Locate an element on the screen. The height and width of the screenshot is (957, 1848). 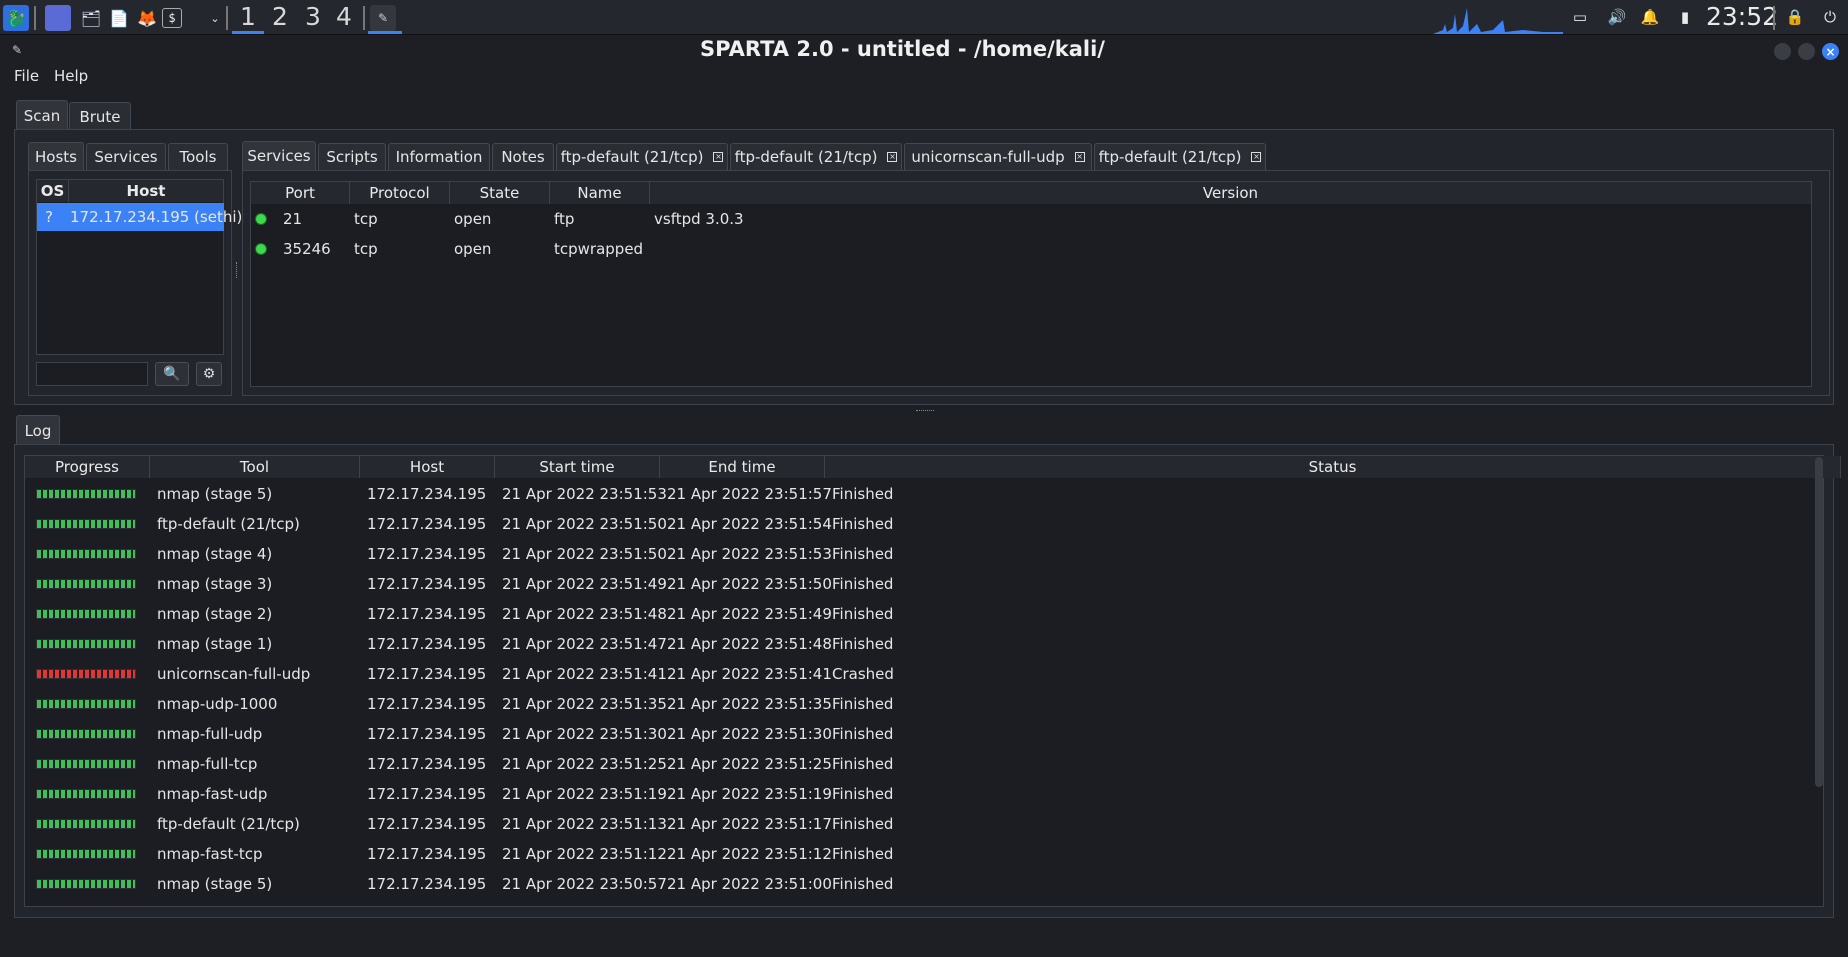
workspace-2: 2 is located at coordinates (280, 16).